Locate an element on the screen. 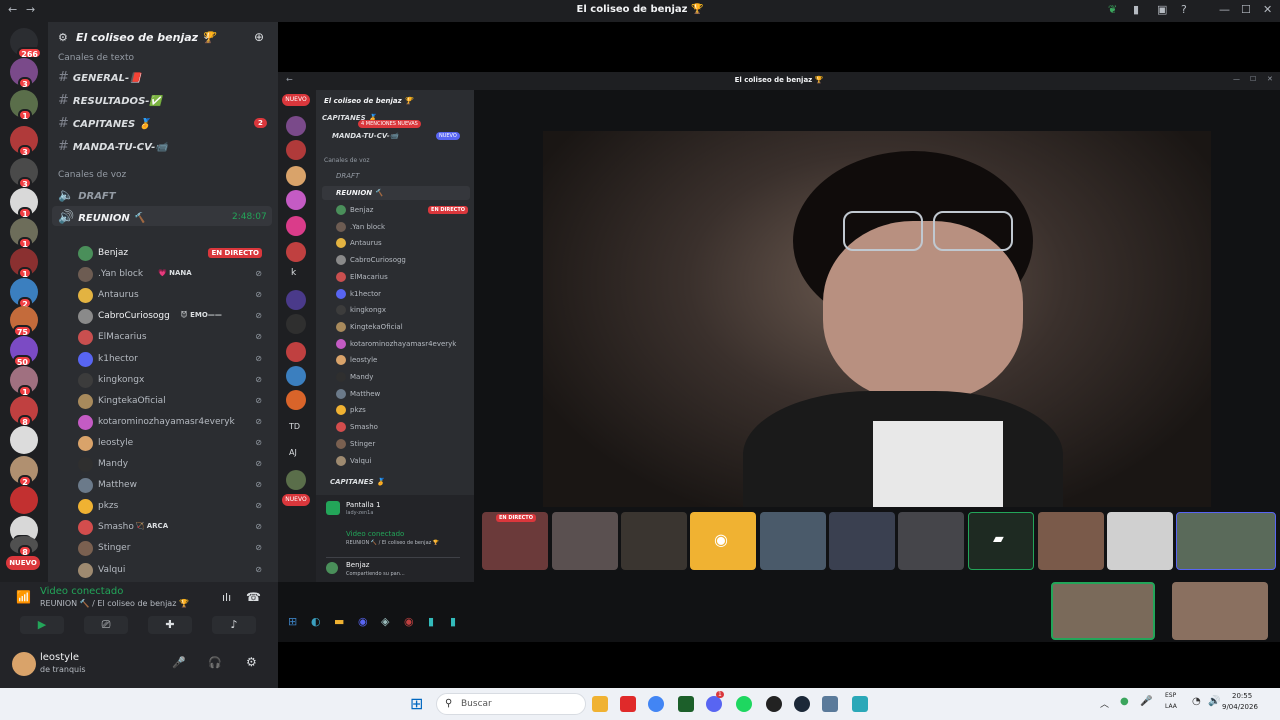 This screenshot has height=720, width=1280. disconnect-icon: ☎ is located at coordinates (253, 597).